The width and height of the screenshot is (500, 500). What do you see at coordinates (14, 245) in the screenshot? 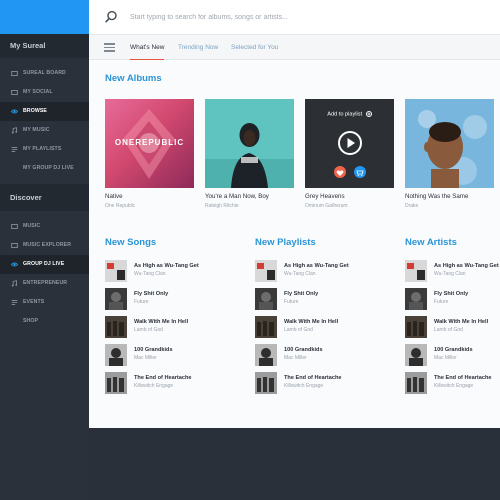
I see `explorer-icon` at bounding box center [14, 245].